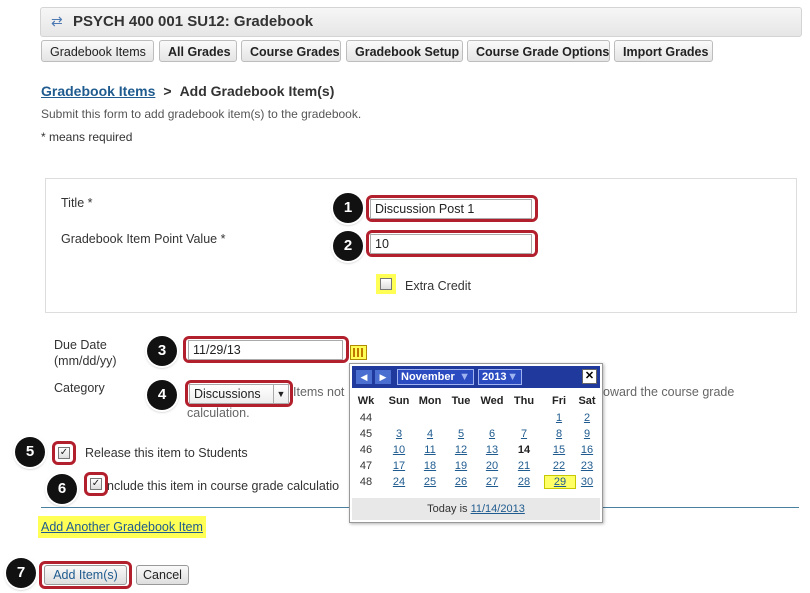 Image resolution: width=810 pixels, height=593 pixels. What do you see at coordinates (87, 137) in the screenshot?
I see `required-note: * means required` at bounding box center [87, 137].